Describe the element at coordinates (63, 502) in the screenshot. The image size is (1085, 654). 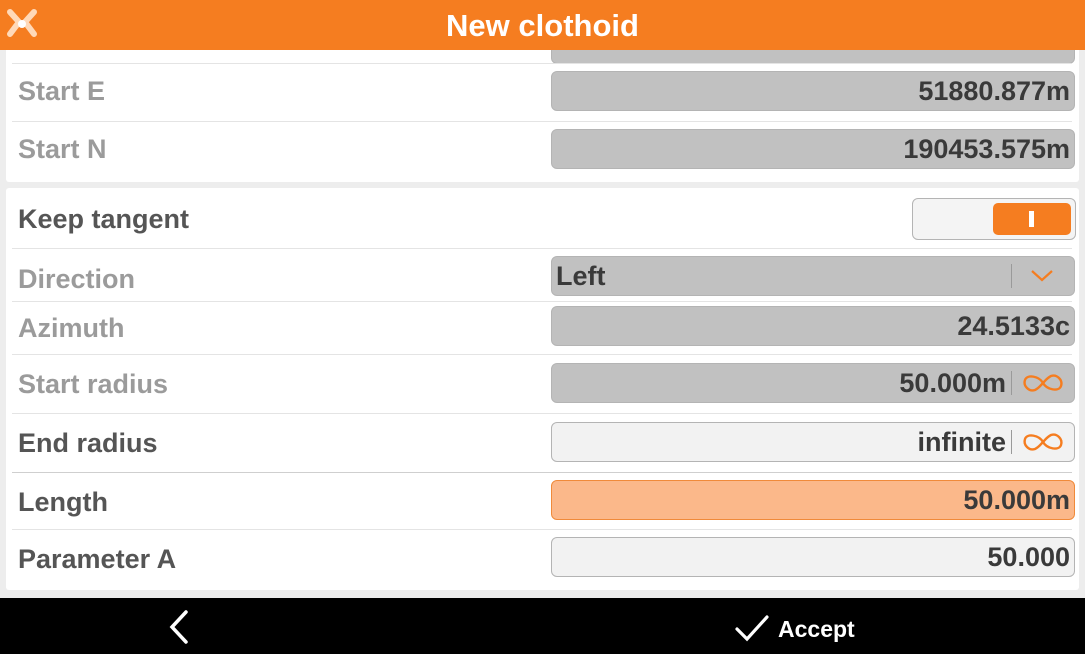
I see `length-label: Length` at that location.